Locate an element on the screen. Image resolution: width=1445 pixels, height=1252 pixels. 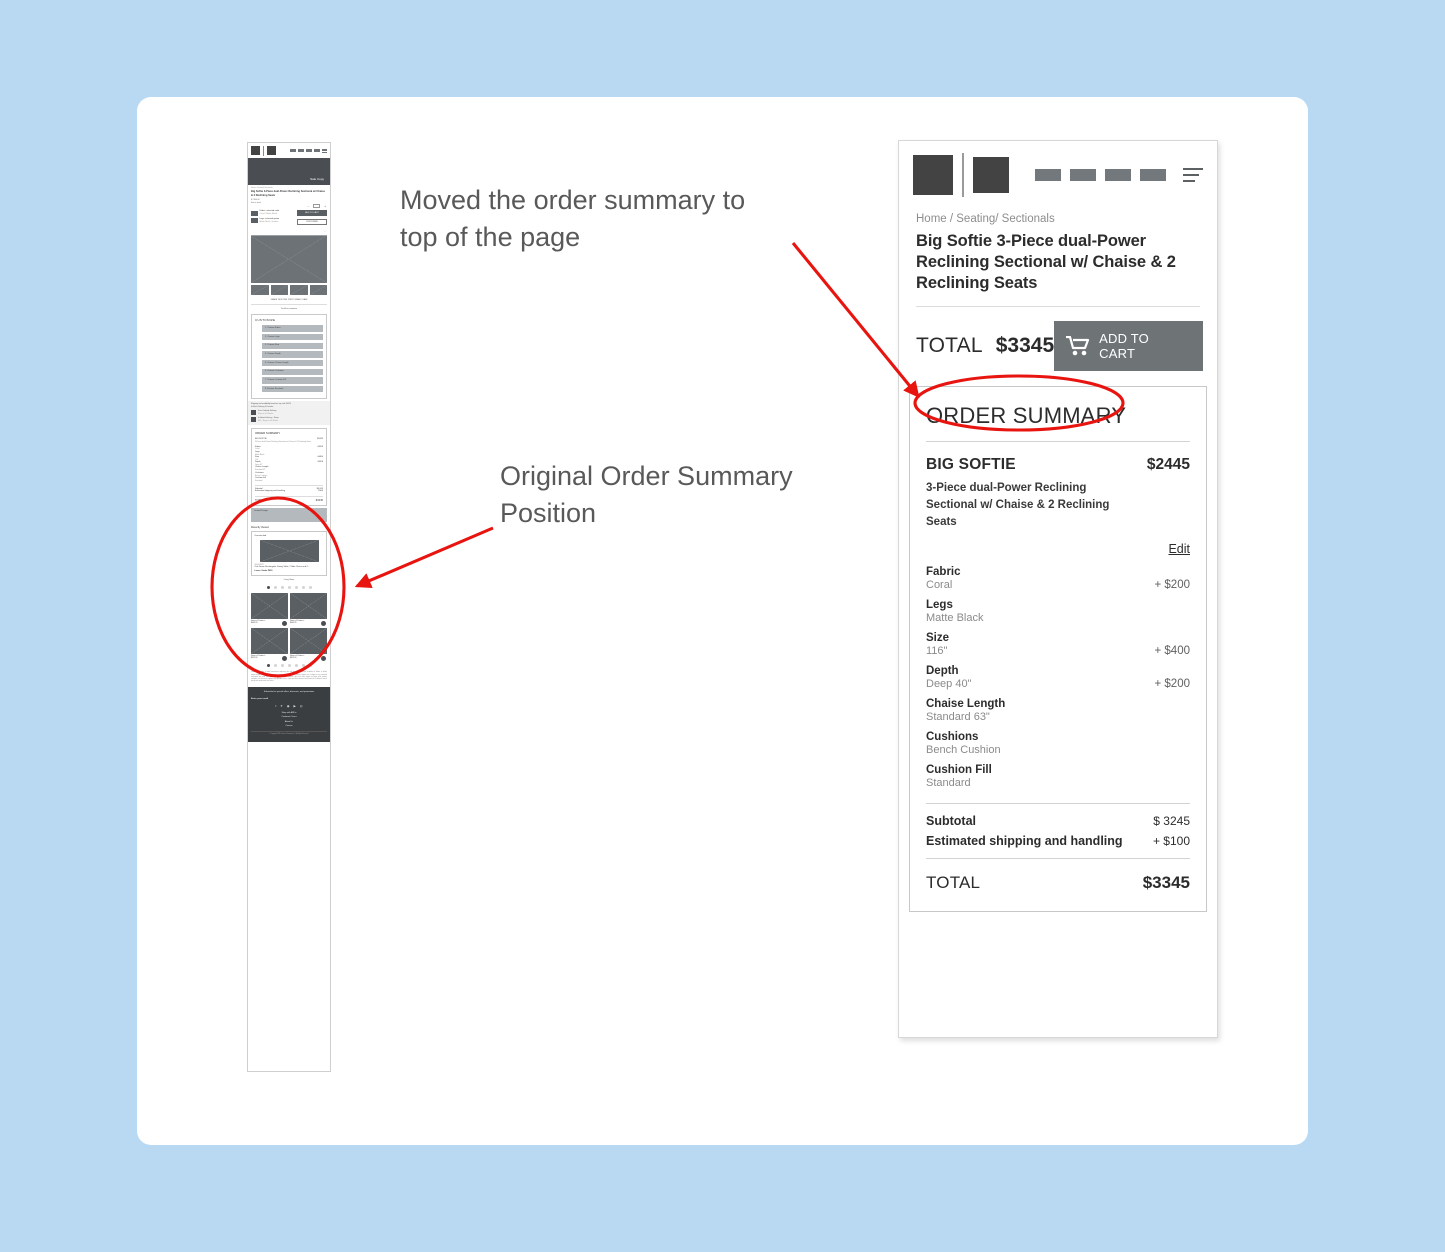
instagram-icon: ◎ is located at coordinates (301, 706).